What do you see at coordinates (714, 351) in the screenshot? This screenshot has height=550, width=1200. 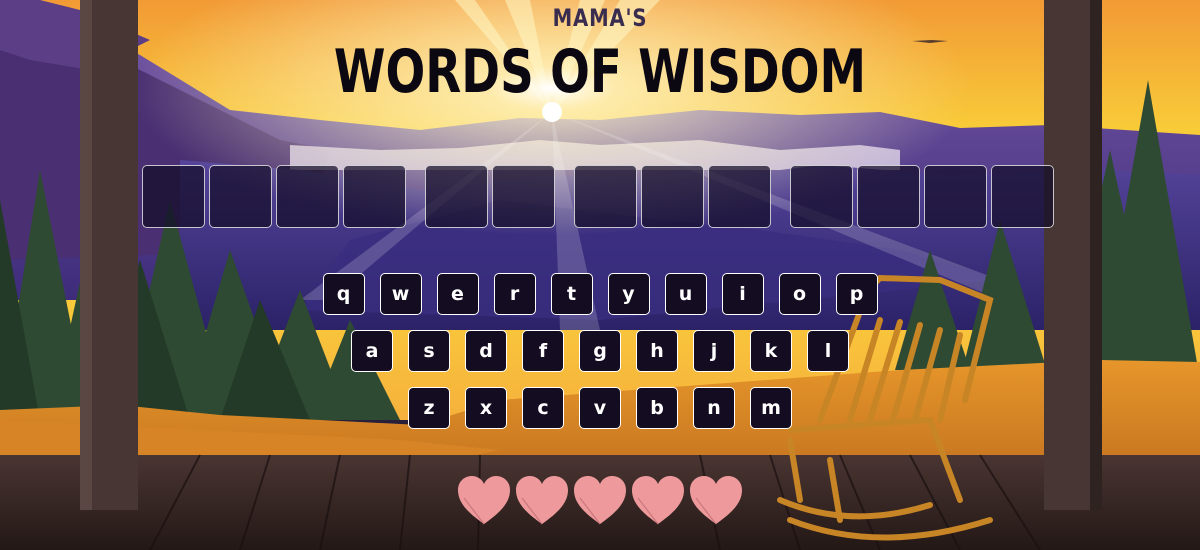 I see `key-j: j` at bounding box center [714, 351].